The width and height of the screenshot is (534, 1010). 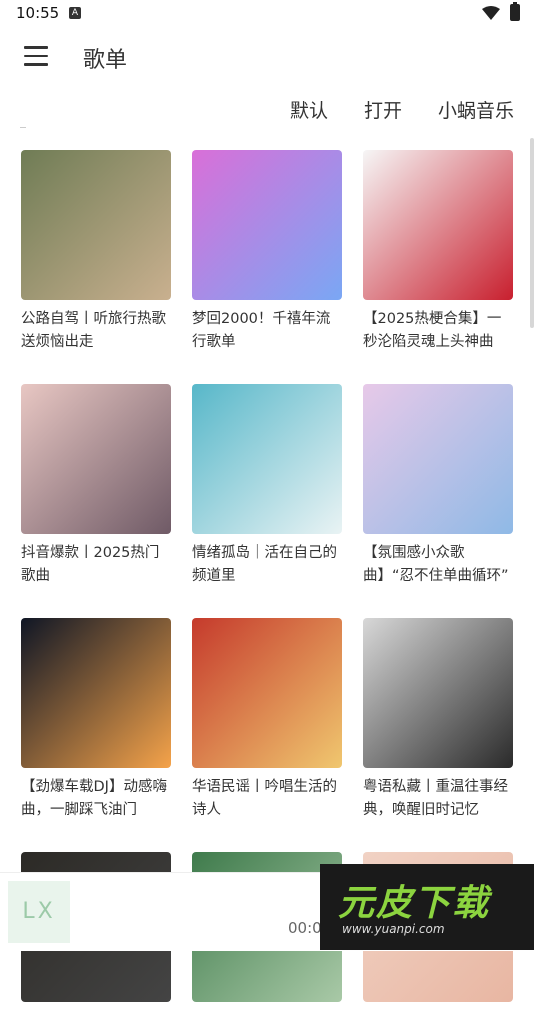 I want to click on playlist-card: 公路自驾丨听旅行热歌送烦恼出走, so click(x=96, y=252).